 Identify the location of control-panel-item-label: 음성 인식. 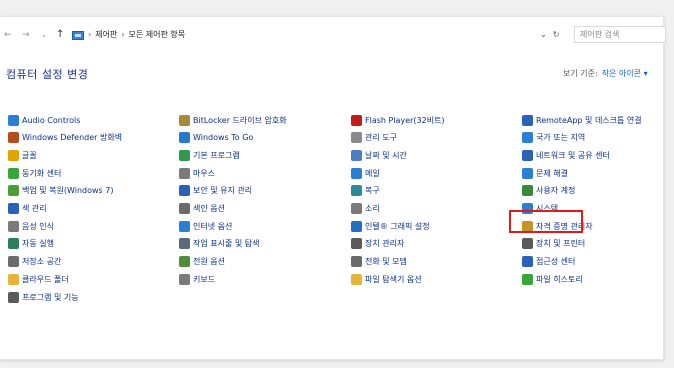
(38, 226).